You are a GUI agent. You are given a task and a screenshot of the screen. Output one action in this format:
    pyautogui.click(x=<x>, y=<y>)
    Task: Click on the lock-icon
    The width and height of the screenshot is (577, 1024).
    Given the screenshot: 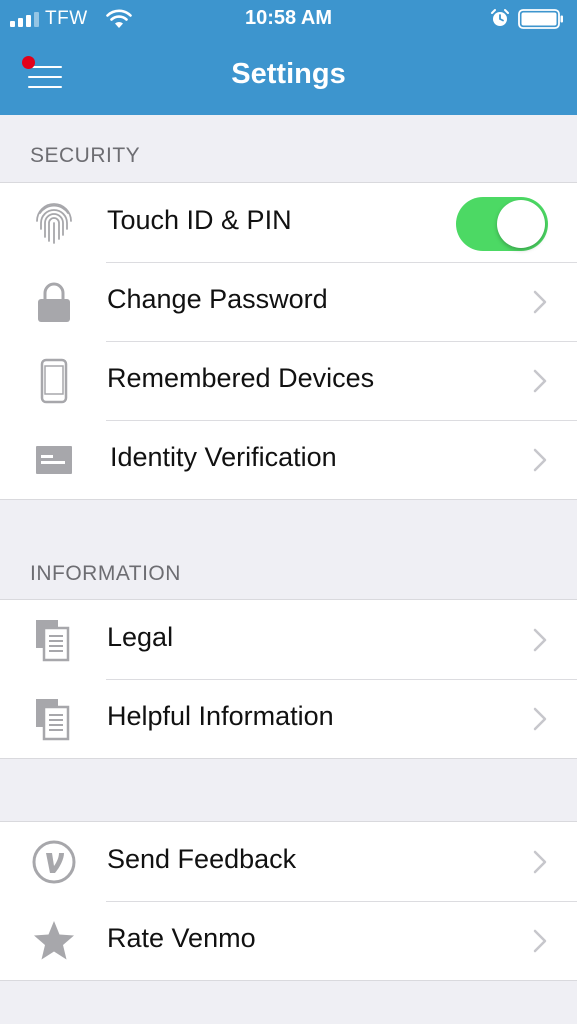 What is the action you would take?
    pyautogui.click(x=54, y=302)
    